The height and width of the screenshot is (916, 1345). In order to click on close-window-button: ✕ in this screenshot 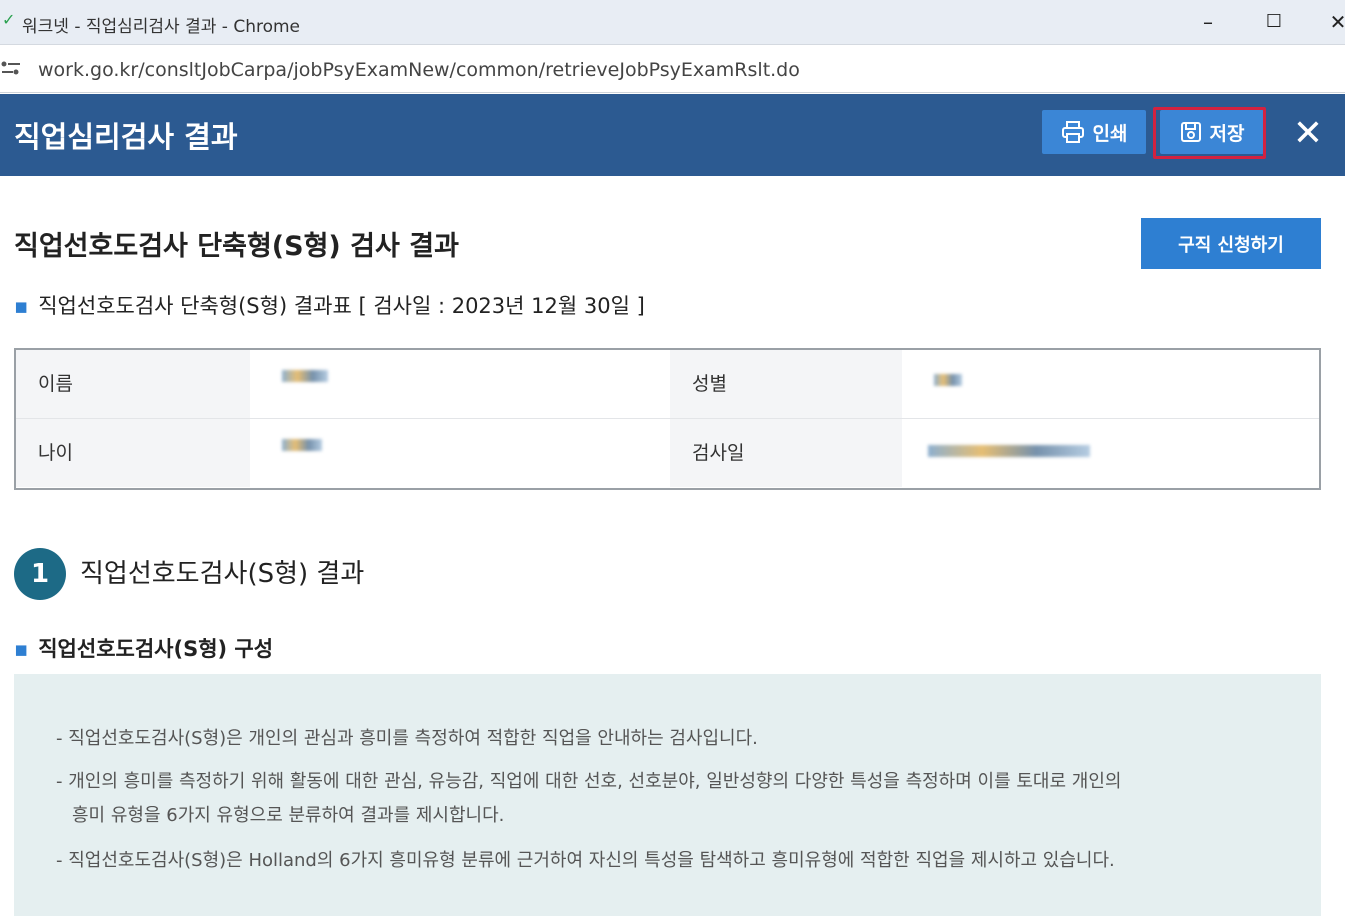, I will do `click(1331, 22)`.